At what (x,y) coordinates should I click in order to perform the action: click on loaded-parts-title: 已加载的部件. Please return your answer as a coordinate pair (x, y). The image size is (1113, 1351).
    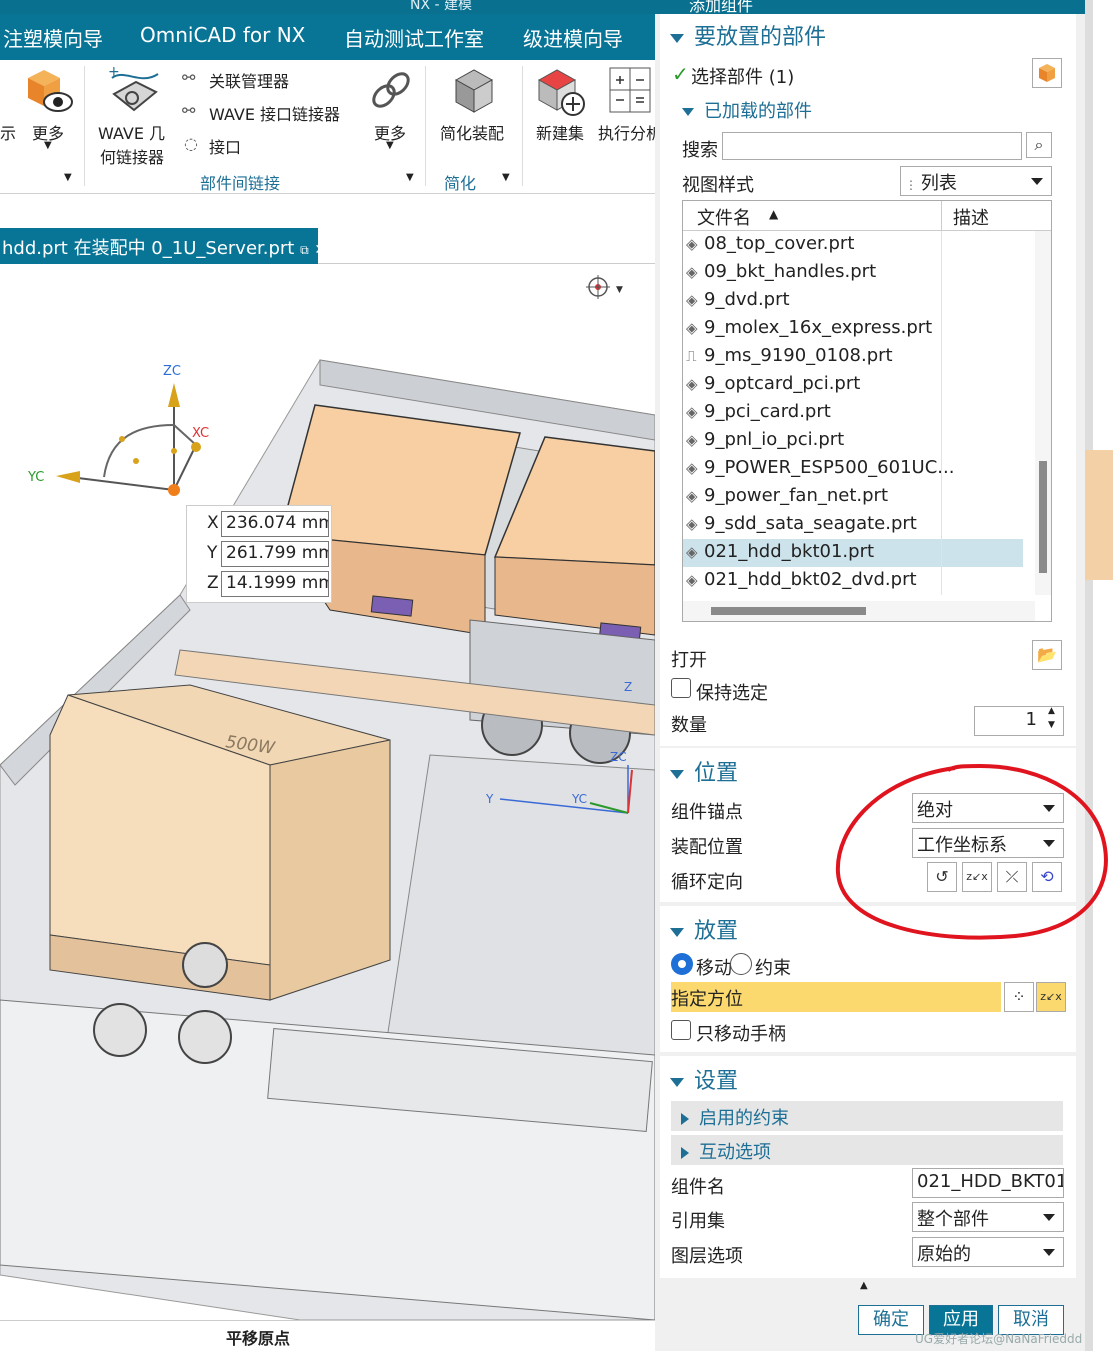
    Looking at the image, I should click on (758, 111).